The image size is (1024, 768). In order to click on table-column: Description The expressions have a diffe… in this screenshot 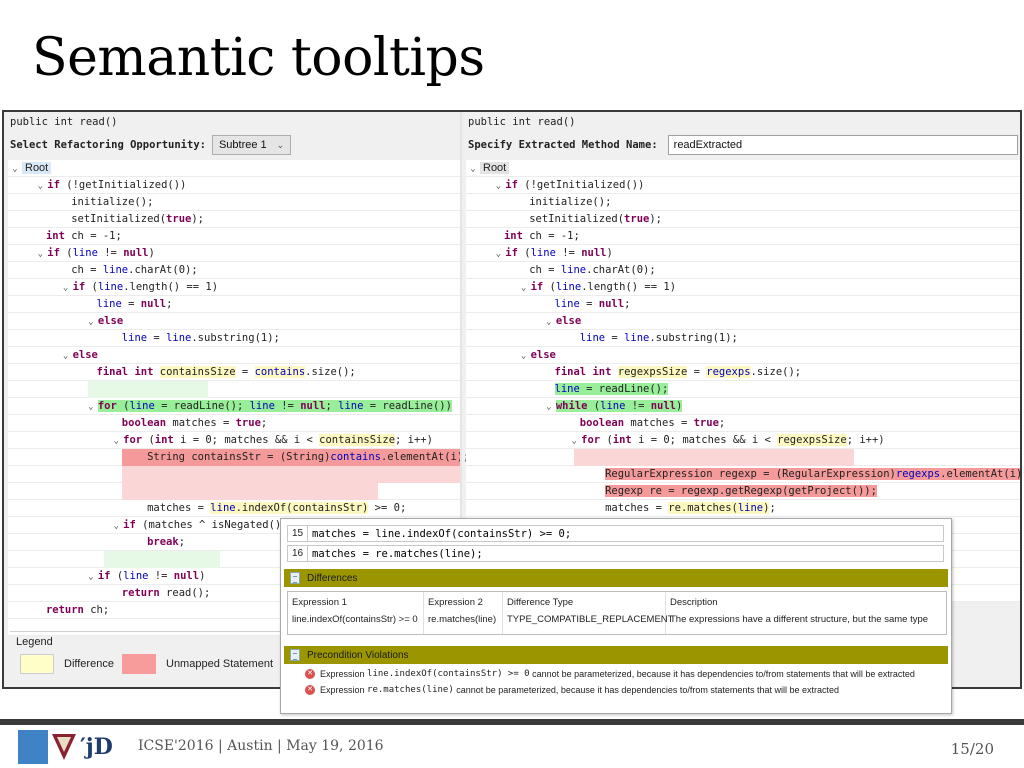, I will do `click(806, 613)`.